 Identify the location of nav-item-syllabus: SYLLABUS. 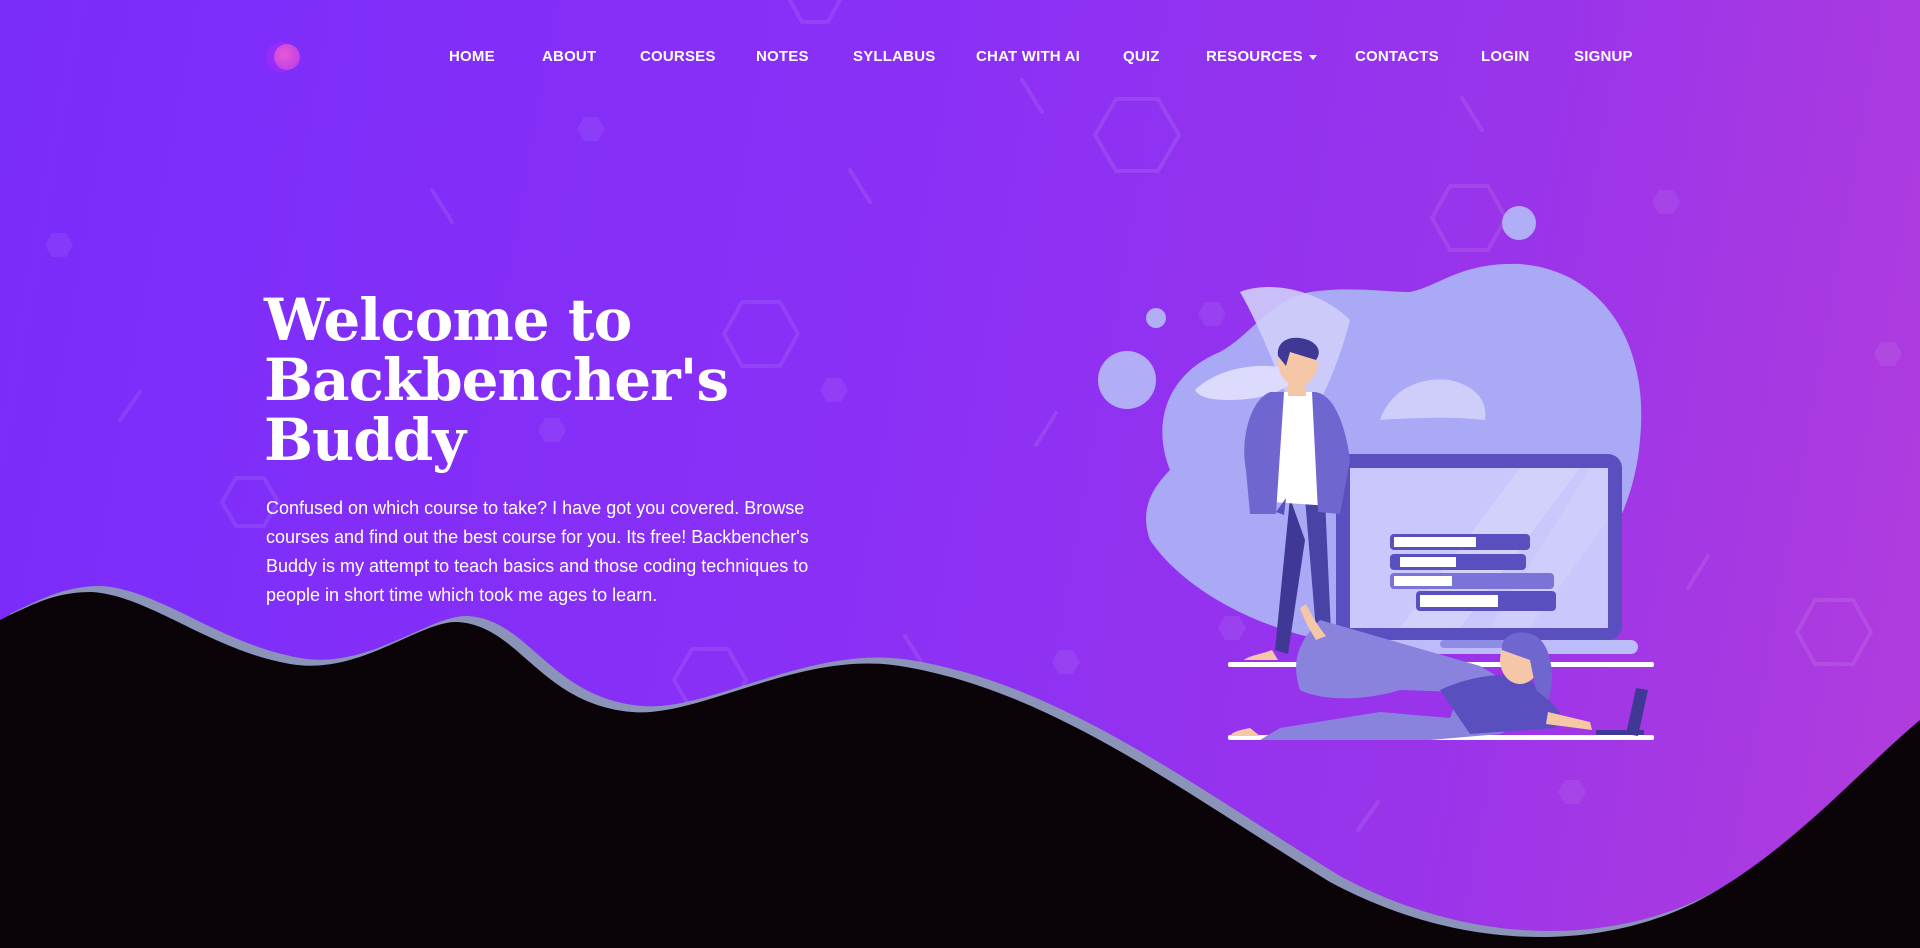
(894, 56).